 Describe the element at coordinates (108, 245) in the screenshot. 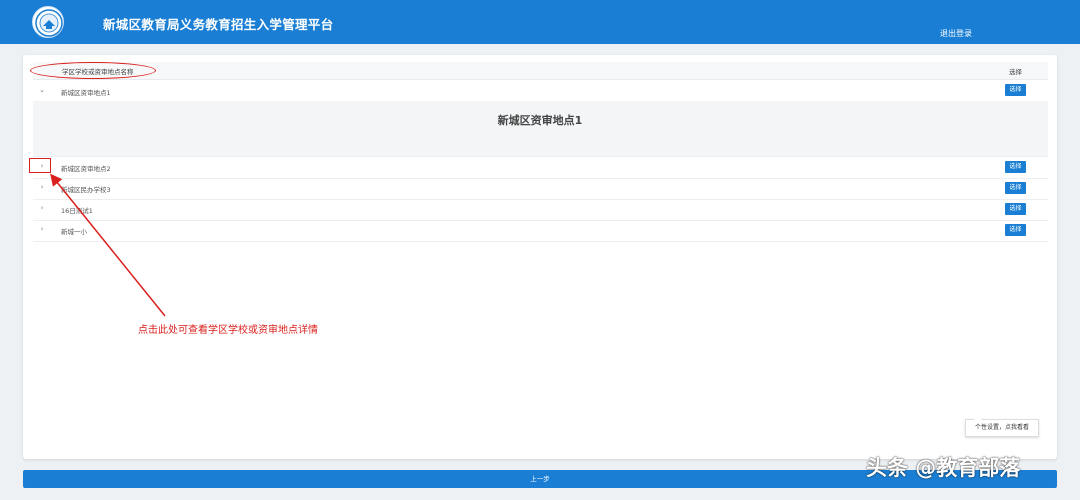

I see `annotation-arrow-icon` at that location.